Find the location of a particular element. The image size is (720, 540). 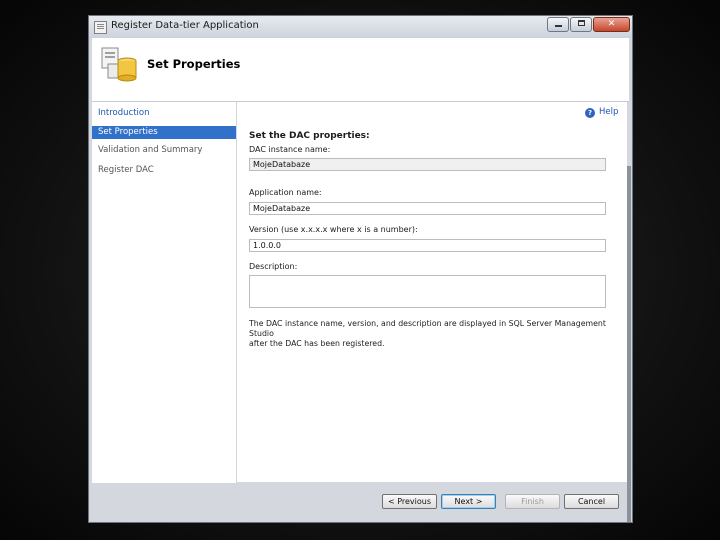

page-title: Set Properties is located at coordinates (194, 64).